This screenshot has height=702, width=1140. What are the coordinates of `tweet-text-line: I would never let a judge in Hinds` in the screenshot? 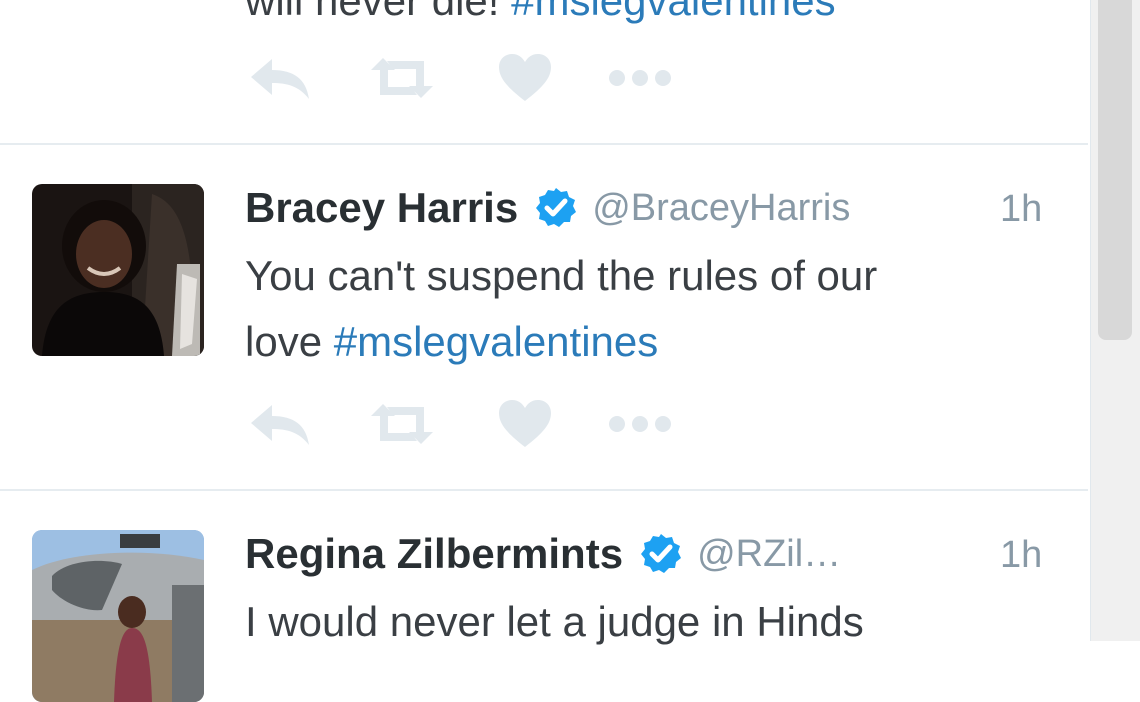 It's located at (554, 621).